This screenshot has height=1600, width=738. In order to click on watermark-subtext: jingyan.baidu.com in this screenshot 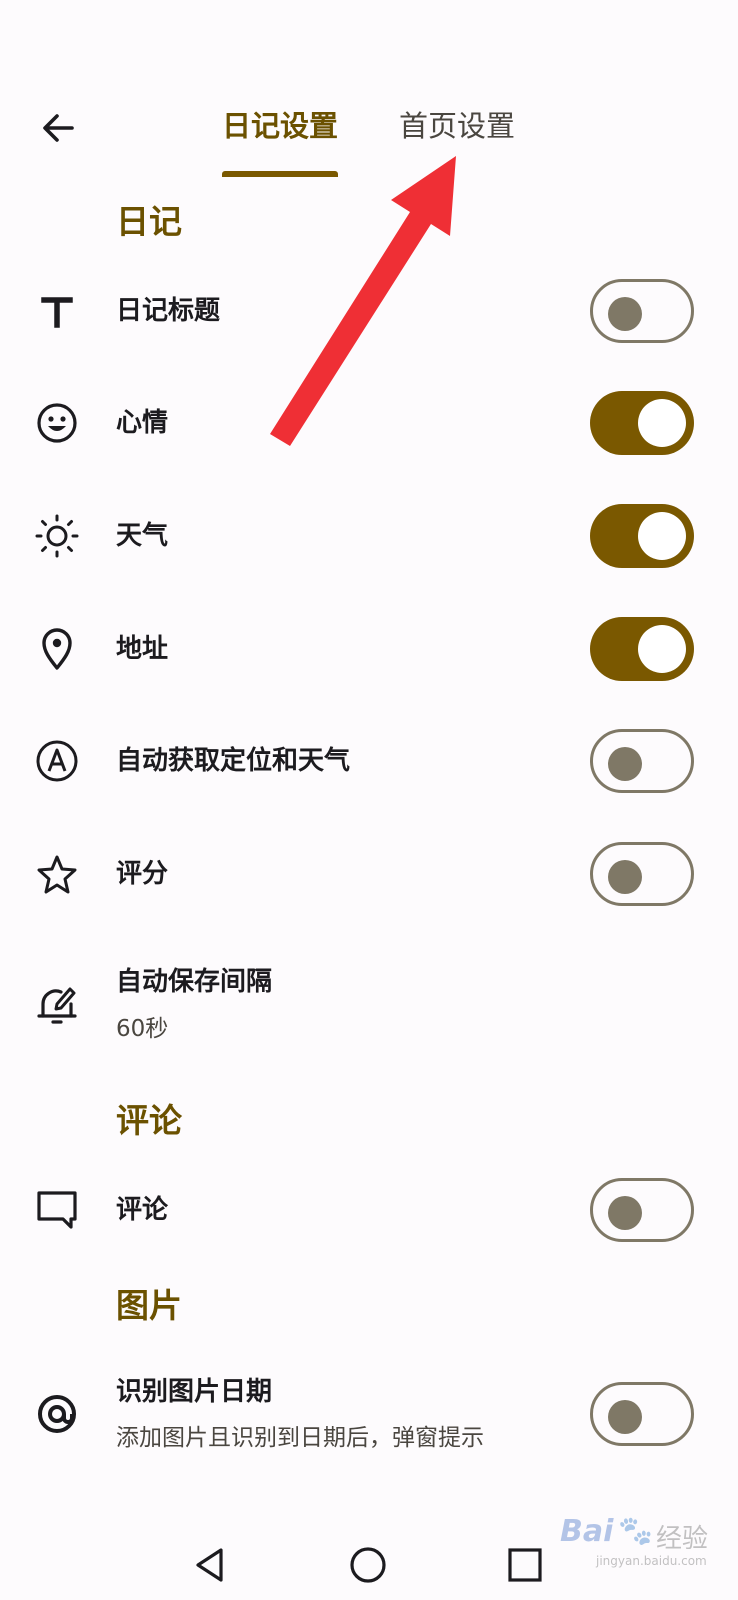, I will do `click(651, 1561)`.